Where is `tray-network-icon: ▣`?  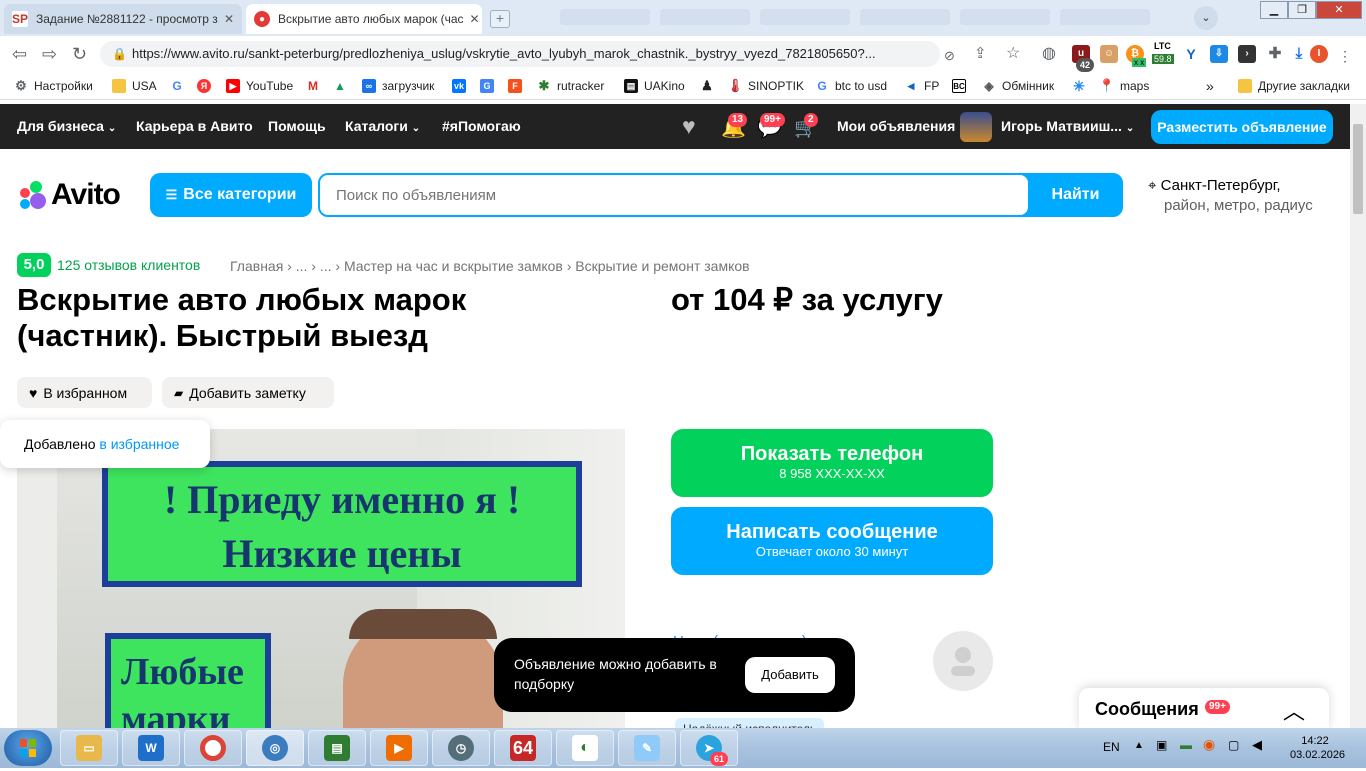 tray-network-icon: ▣ is located at coordinates (1161, 745).